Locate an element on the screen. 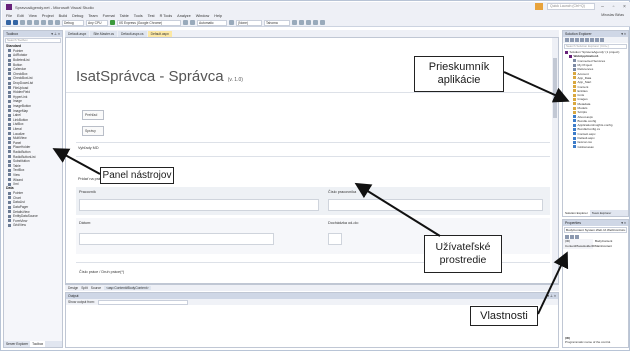 This screenshot has width=630, height=351. worker-field is located at coordinates (199, 205).